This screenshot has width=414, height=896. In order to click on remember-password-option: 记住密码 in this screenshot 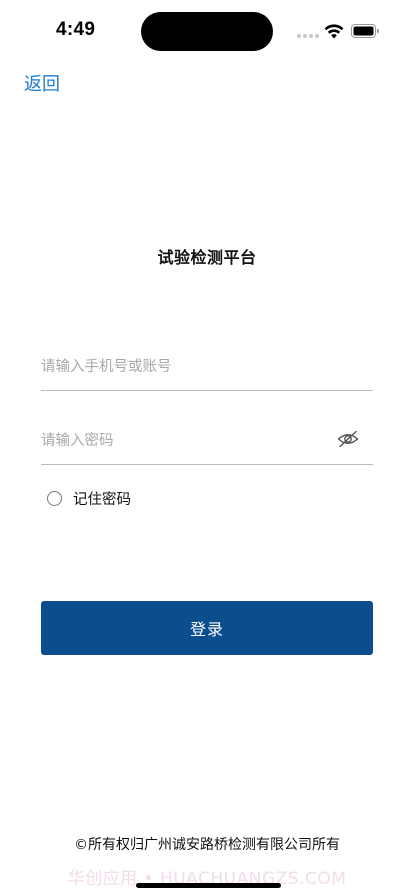, I will do `click(89, 498)`.